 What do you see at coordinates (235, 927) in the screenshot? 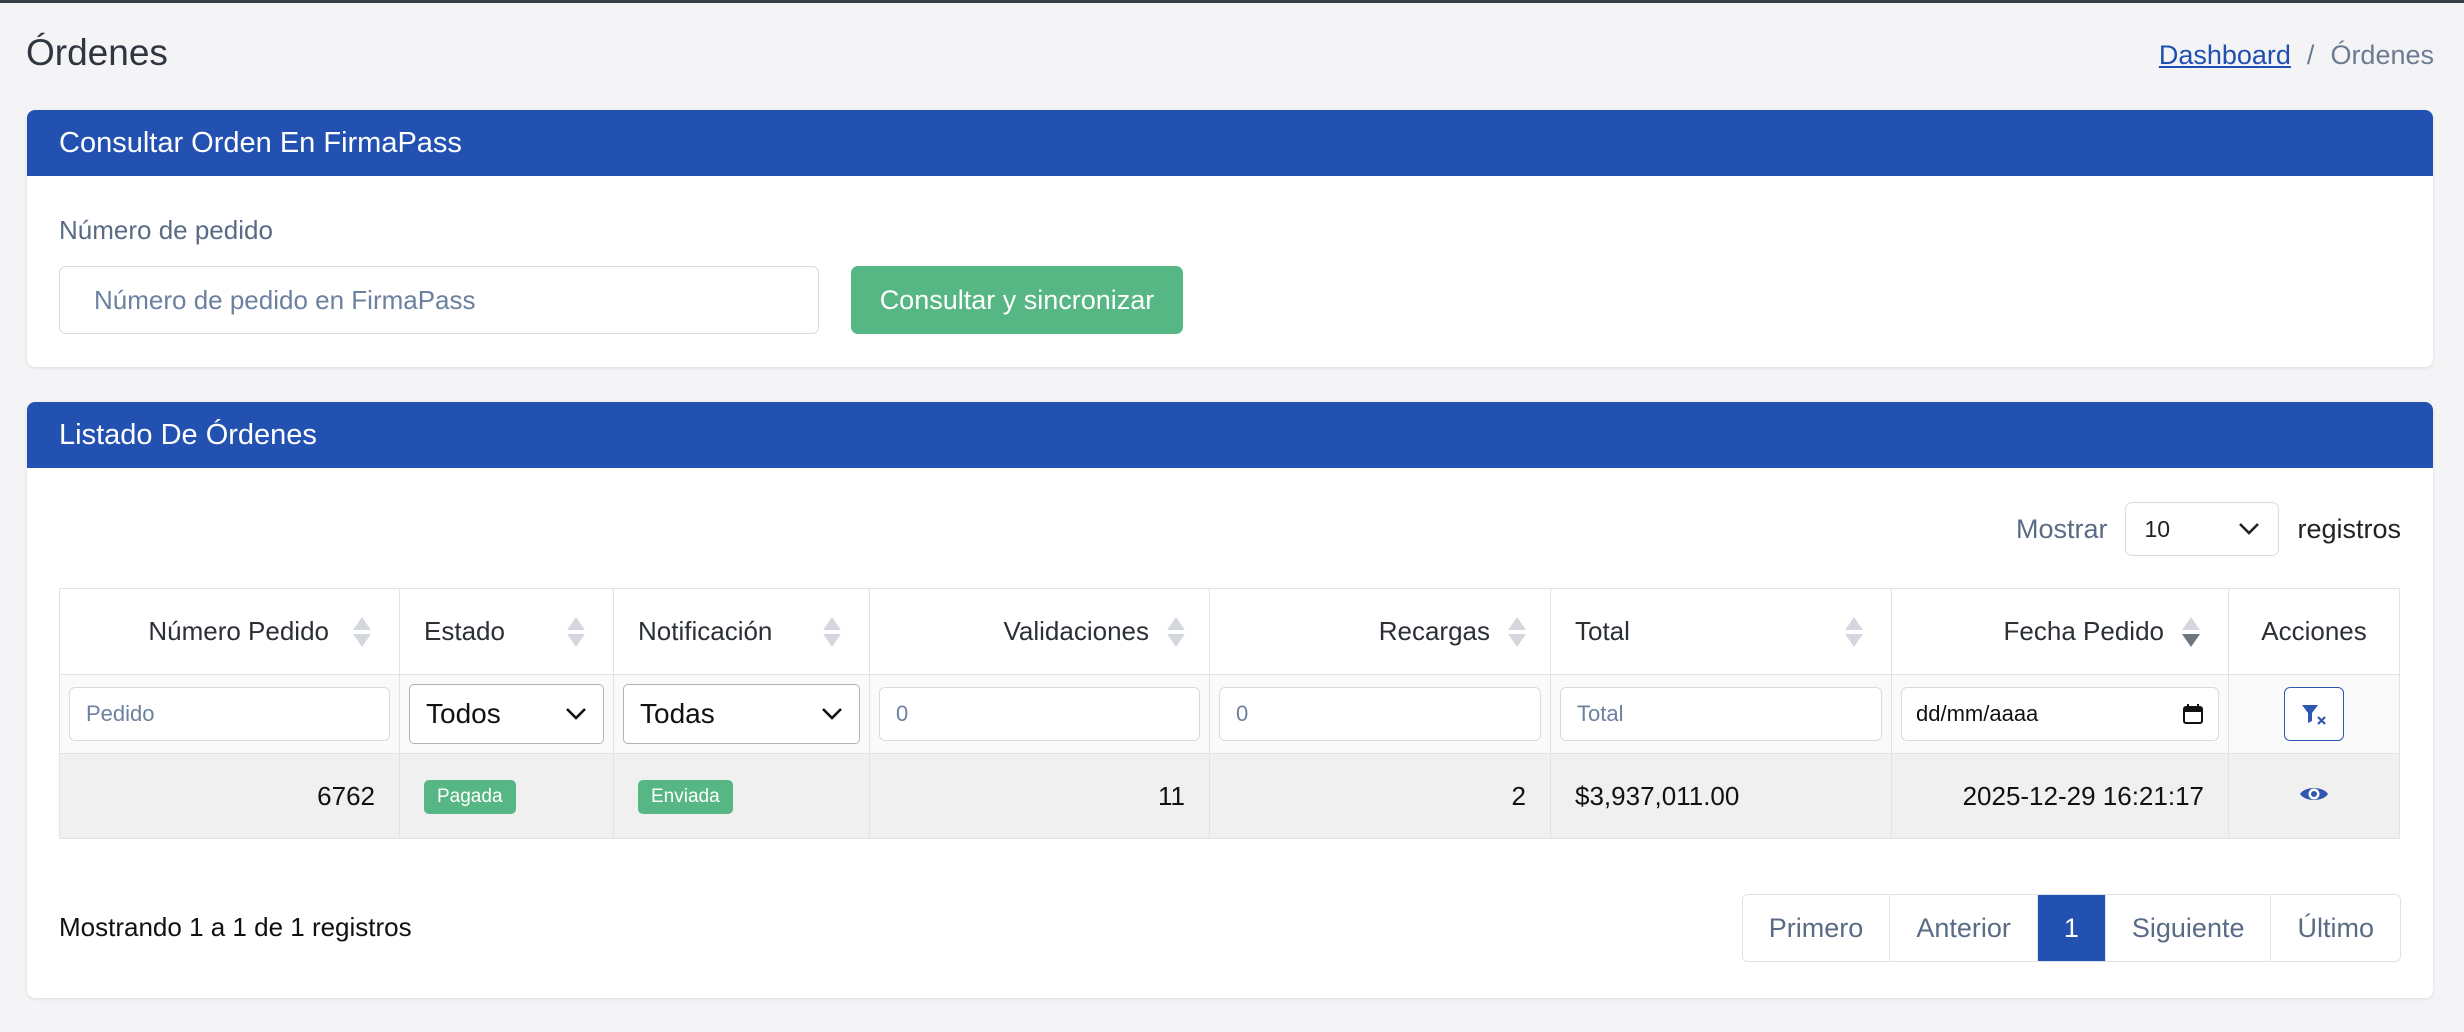
I see `table-info-text: Mostrando 1 a 1 de 1 registros` at bounding box center [235, 927].